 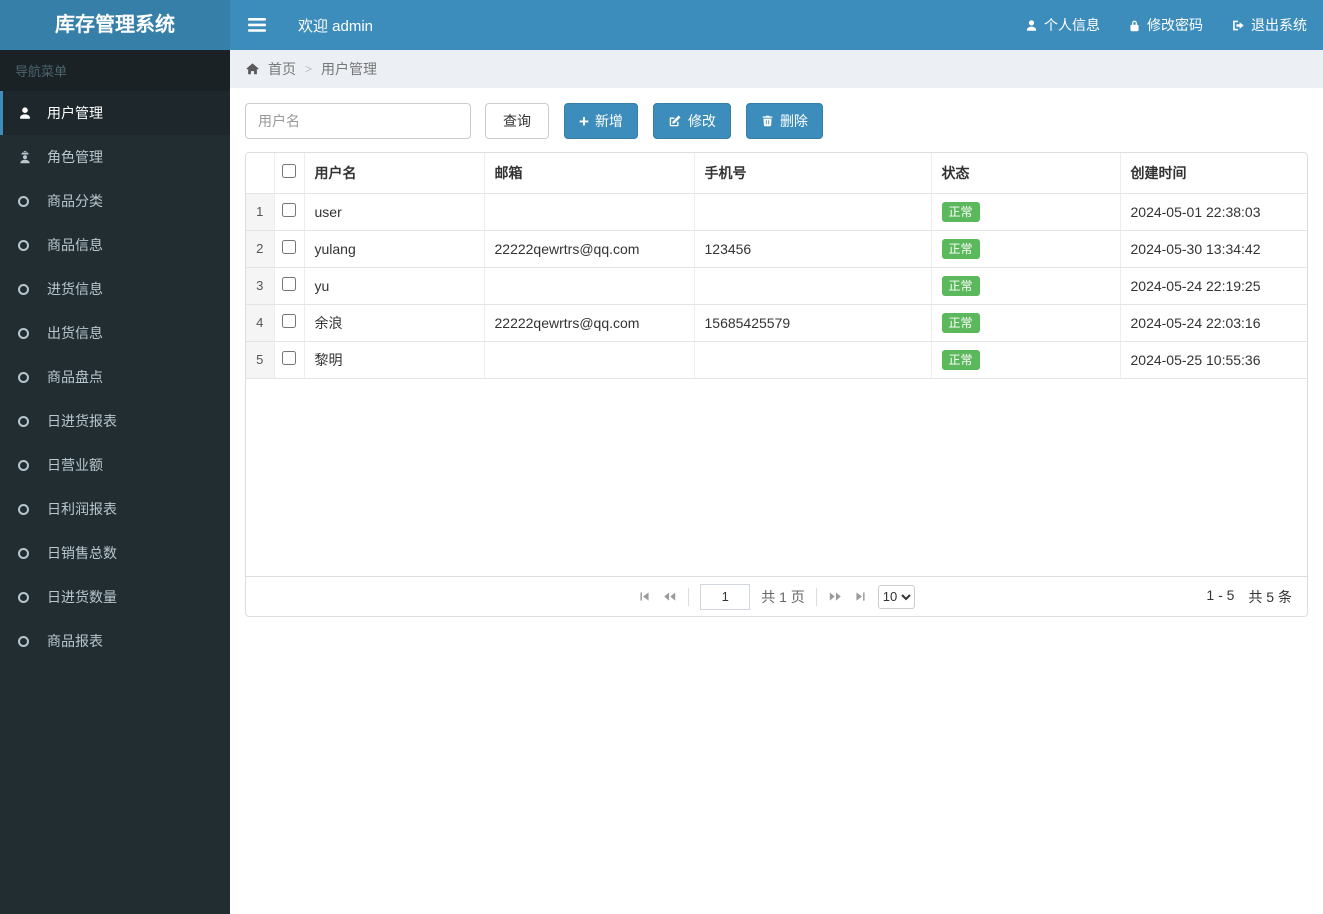 What do you see at coordinates (783, 596) in the screenshot?
I see `total-pages-label: 共 1 页` at bounding box center [783, 596].